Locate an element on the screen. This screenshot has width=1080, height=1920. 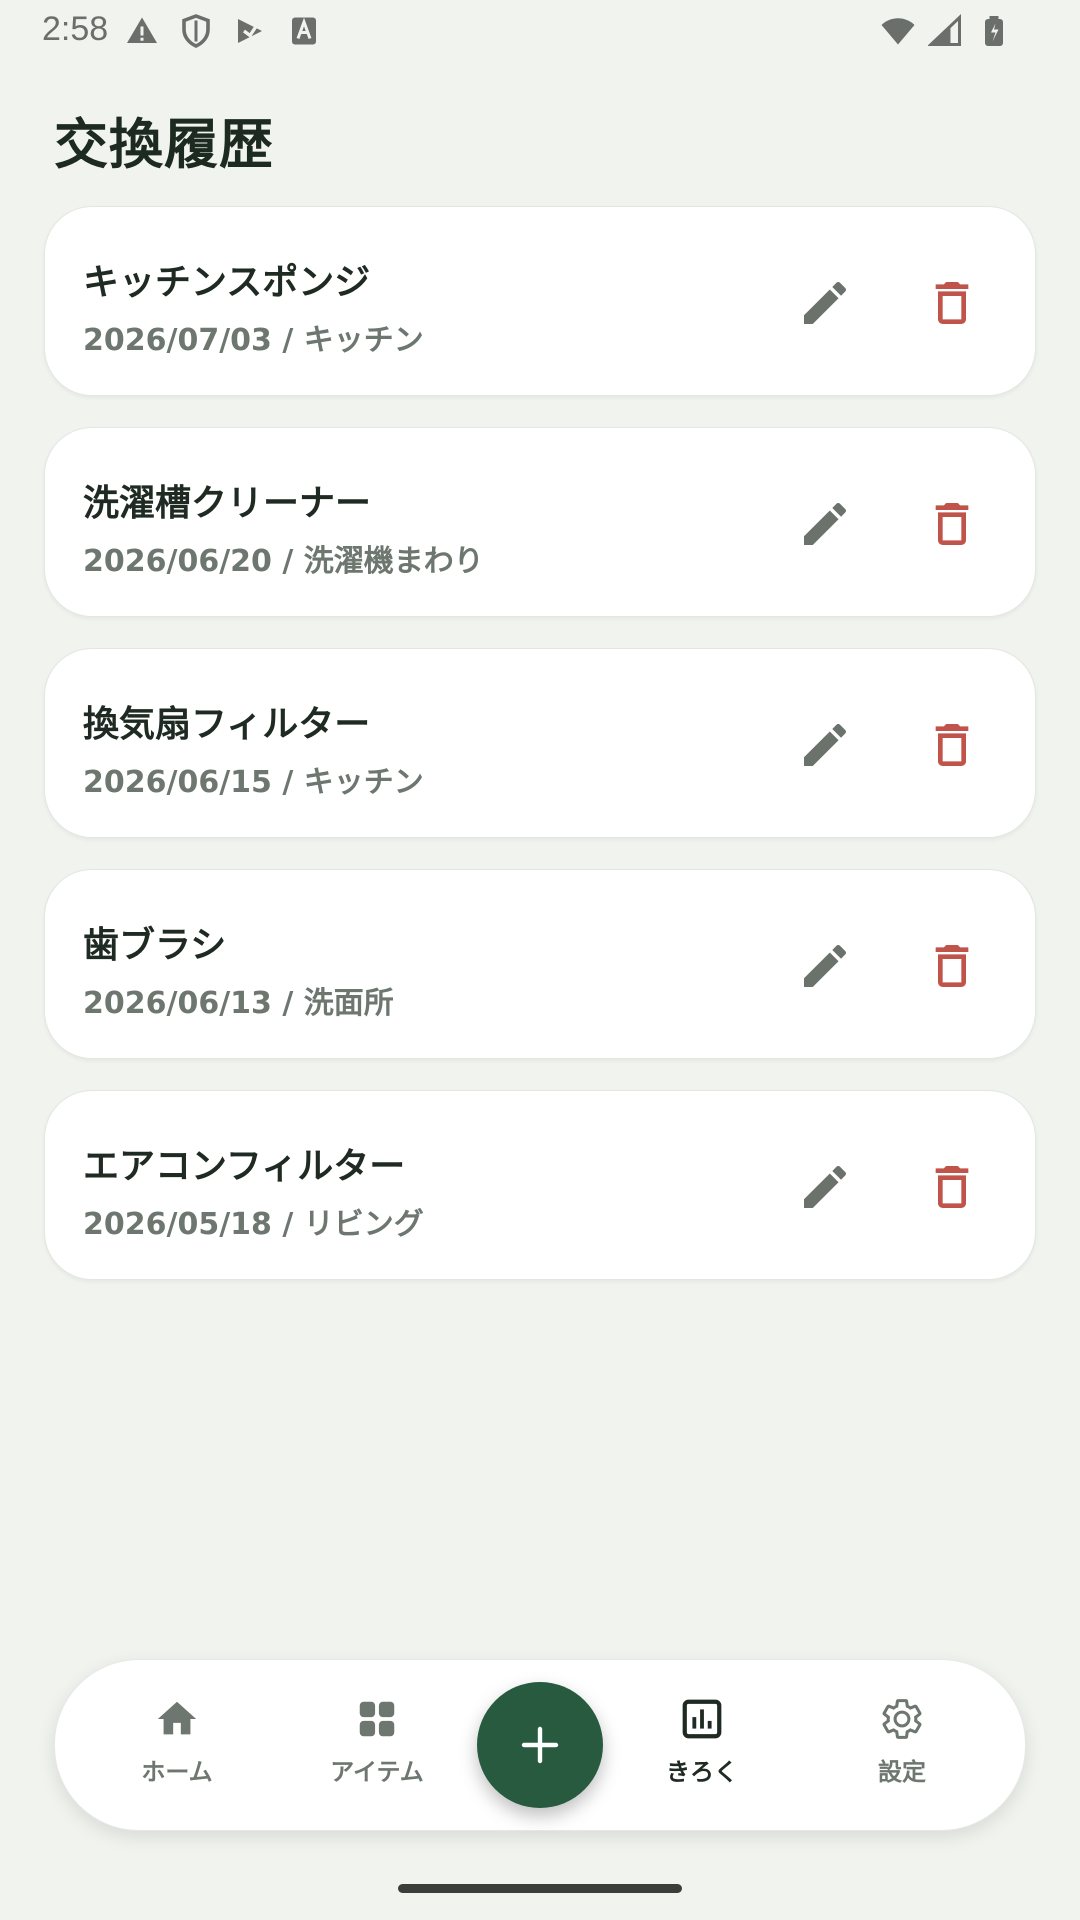
item-name: 洗濯槽クリーナー is located at coordinates (227, 503).